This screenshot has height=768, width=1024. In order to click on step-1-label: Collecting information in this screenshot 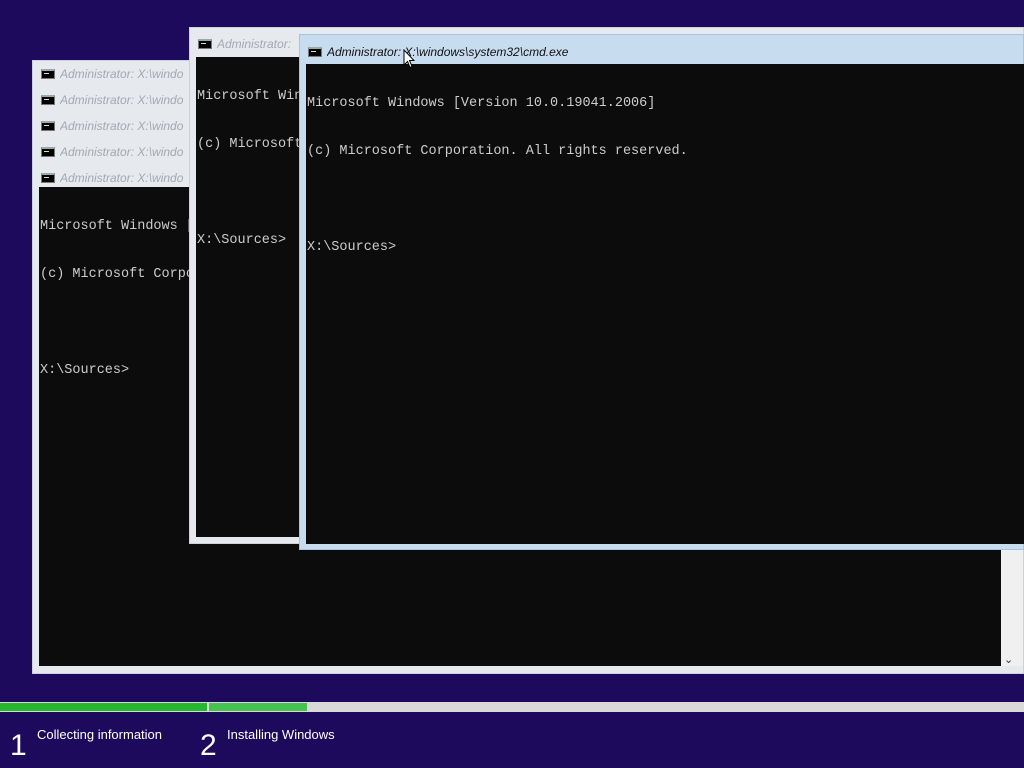, I will do `click(100, 734)`.